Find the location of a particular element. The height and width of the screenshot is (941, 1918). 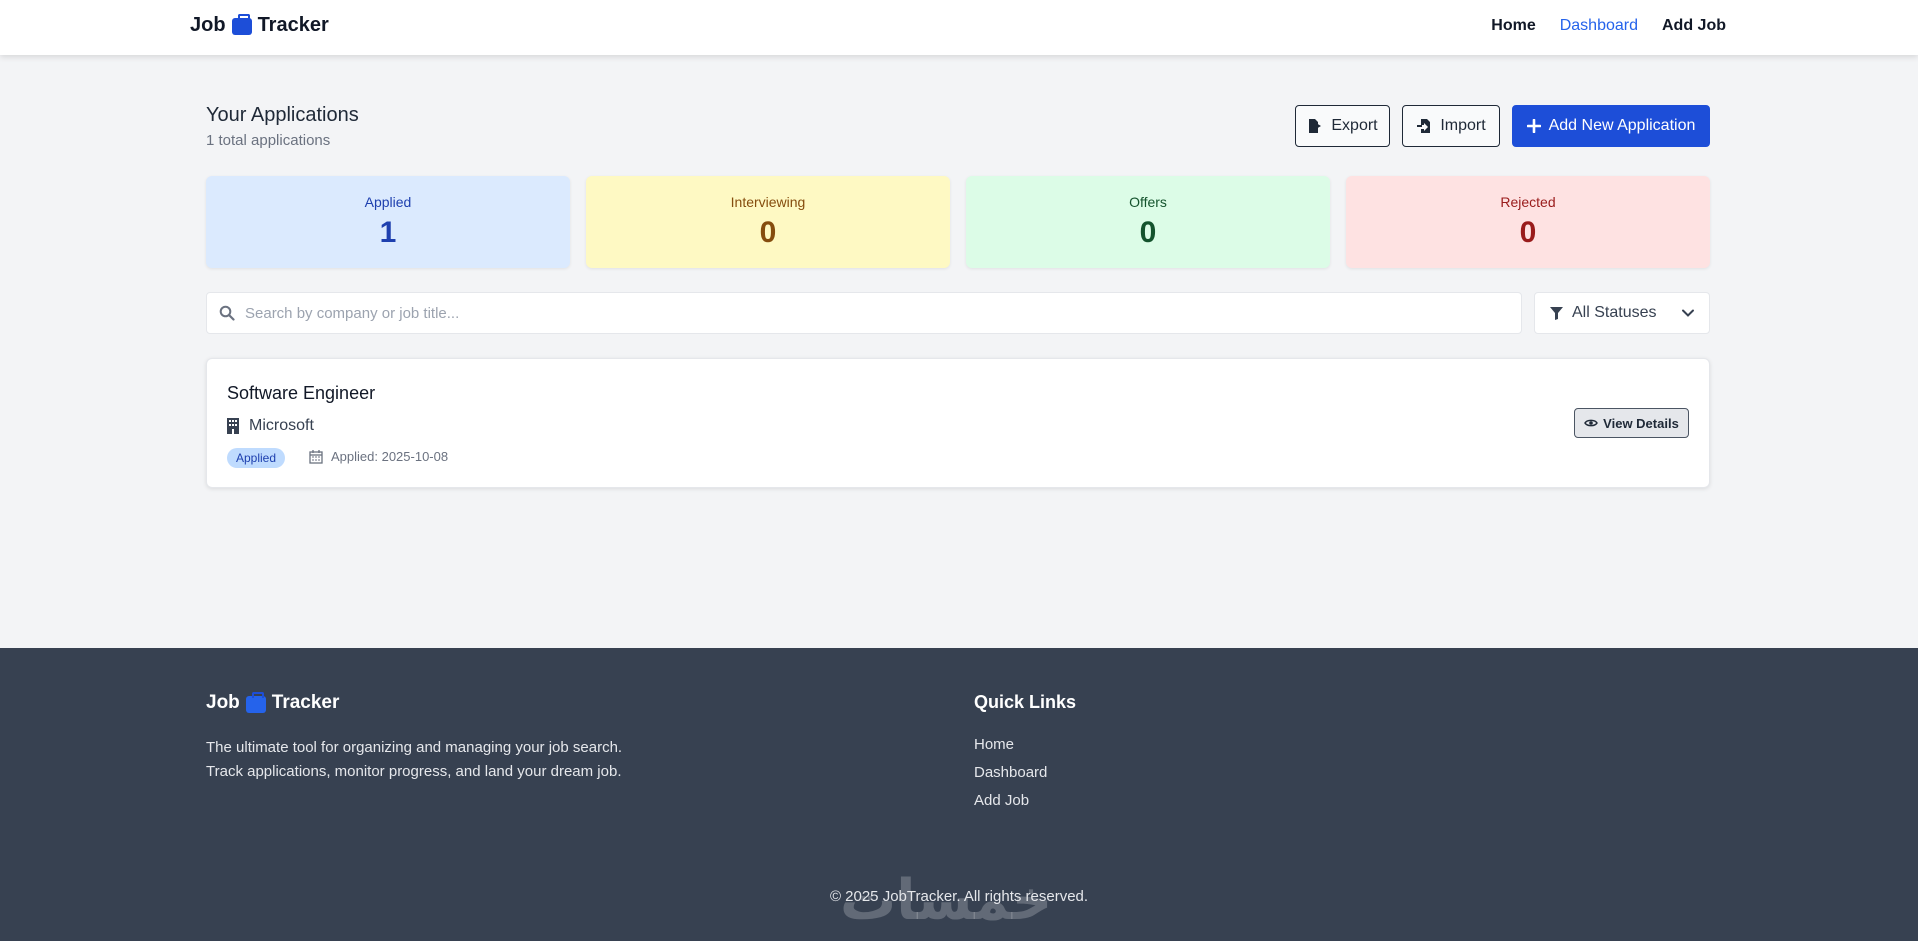

applied-date: Applied: 2025-10-08 is located at coordinates (390, 456).